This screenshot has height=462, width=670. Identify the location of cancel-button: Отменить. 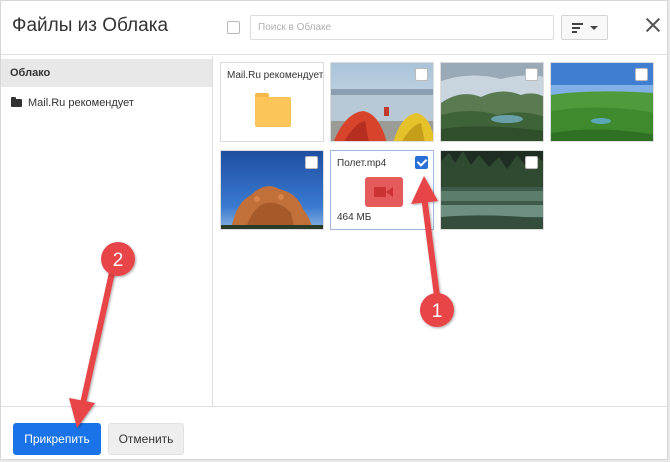
(146, 439).